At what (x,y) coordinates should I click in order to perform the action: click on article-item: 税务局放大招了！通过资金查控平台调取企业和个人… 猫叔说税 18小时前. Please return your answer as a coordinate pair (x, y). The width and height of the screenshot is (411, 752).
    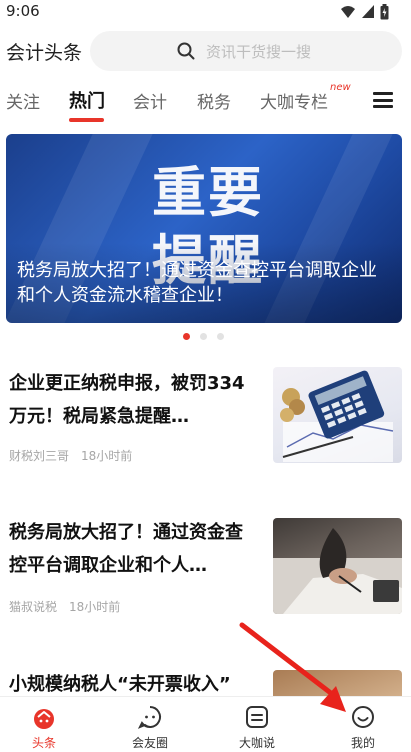
    Looking at the image, I should click on (205, 571).